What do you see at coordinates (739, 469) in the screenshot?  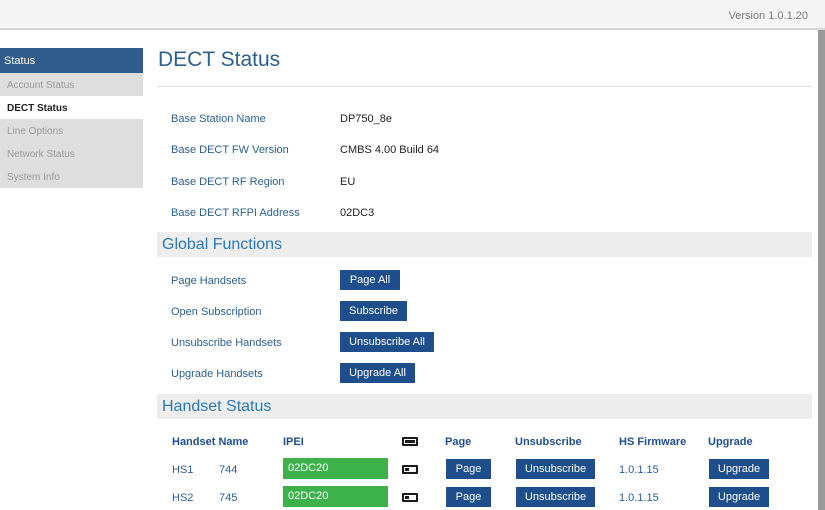 I see `upgrade-button-hs1: Upgrade` at bounding box center [739, 469].